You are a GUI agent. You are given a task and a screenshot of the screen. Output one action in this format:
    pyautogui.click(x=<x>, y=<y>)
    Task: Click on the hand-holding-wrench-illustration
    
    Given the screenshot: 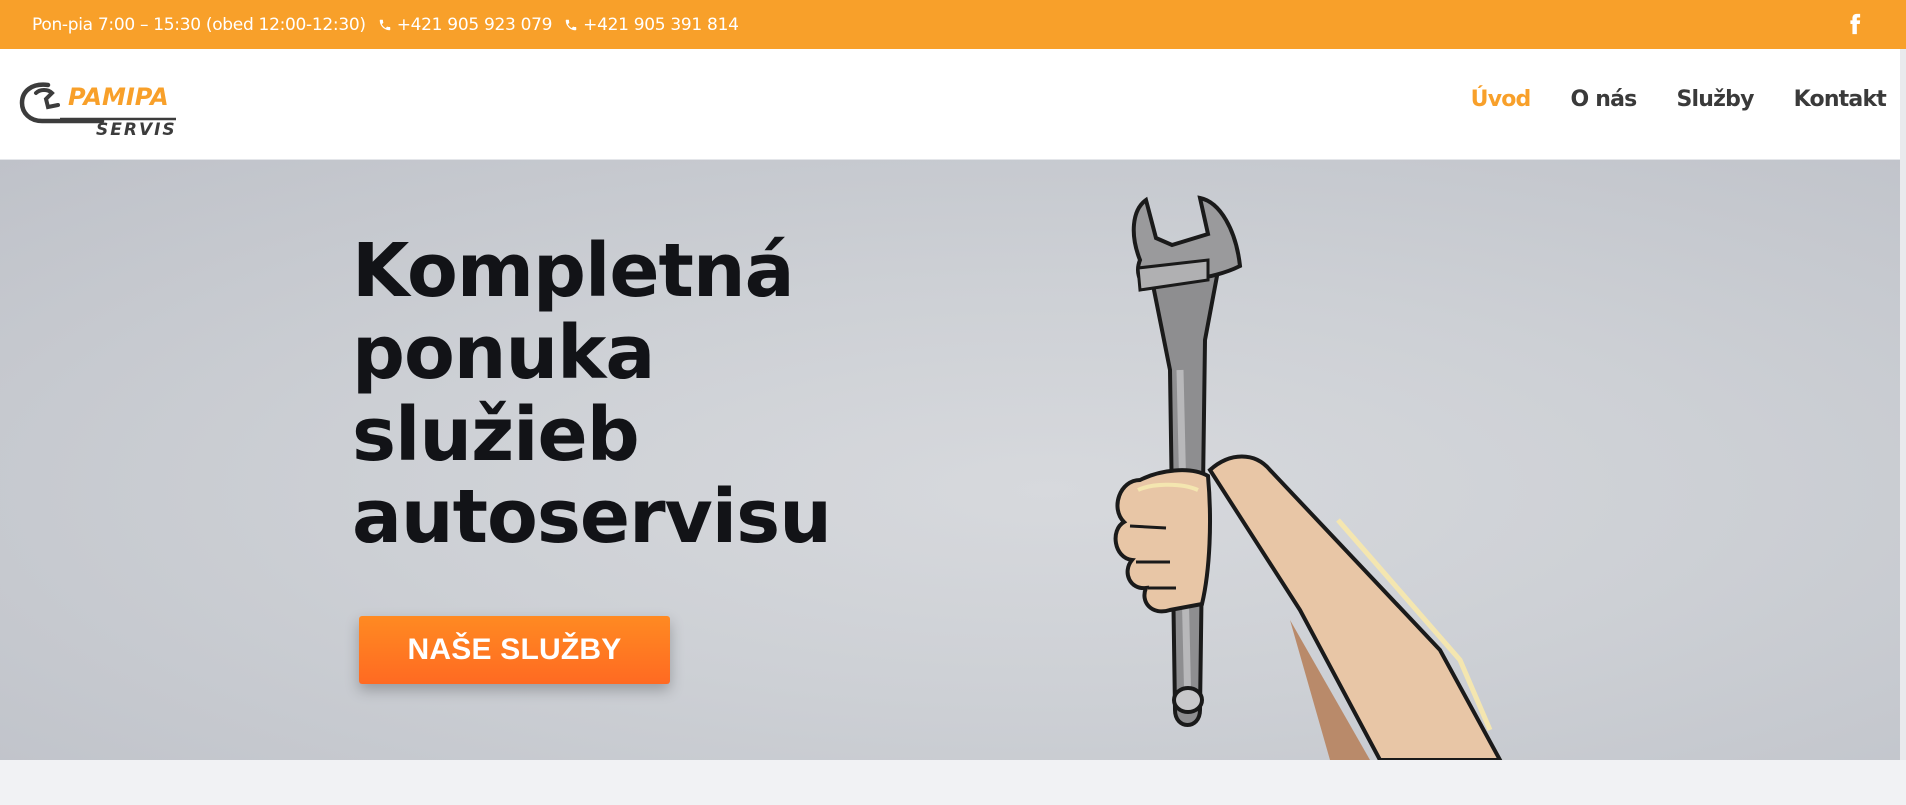 What is the action you would take?
    pyautogui.click(x=1308, y=477)
    